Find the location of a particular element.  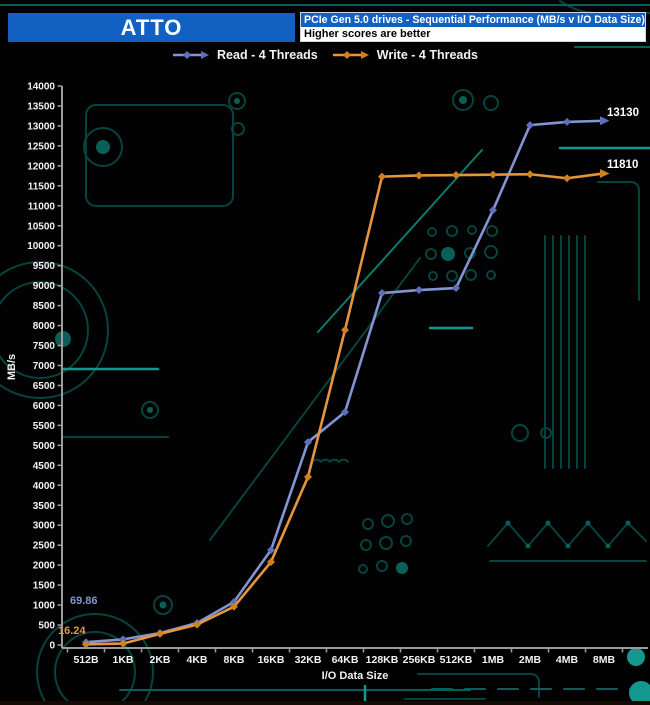

svg-text: 512KB is located at coordinates (456, 660).